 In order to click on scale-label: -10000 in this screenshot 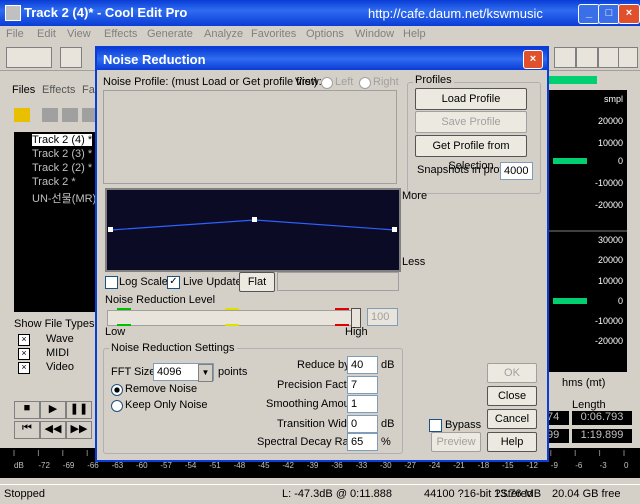, I will do `click(608, 321)`.